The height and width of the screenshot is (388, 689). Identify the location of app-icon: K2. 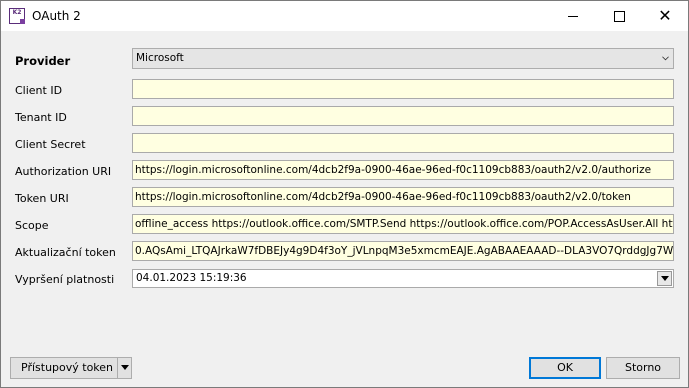
(17, 16).